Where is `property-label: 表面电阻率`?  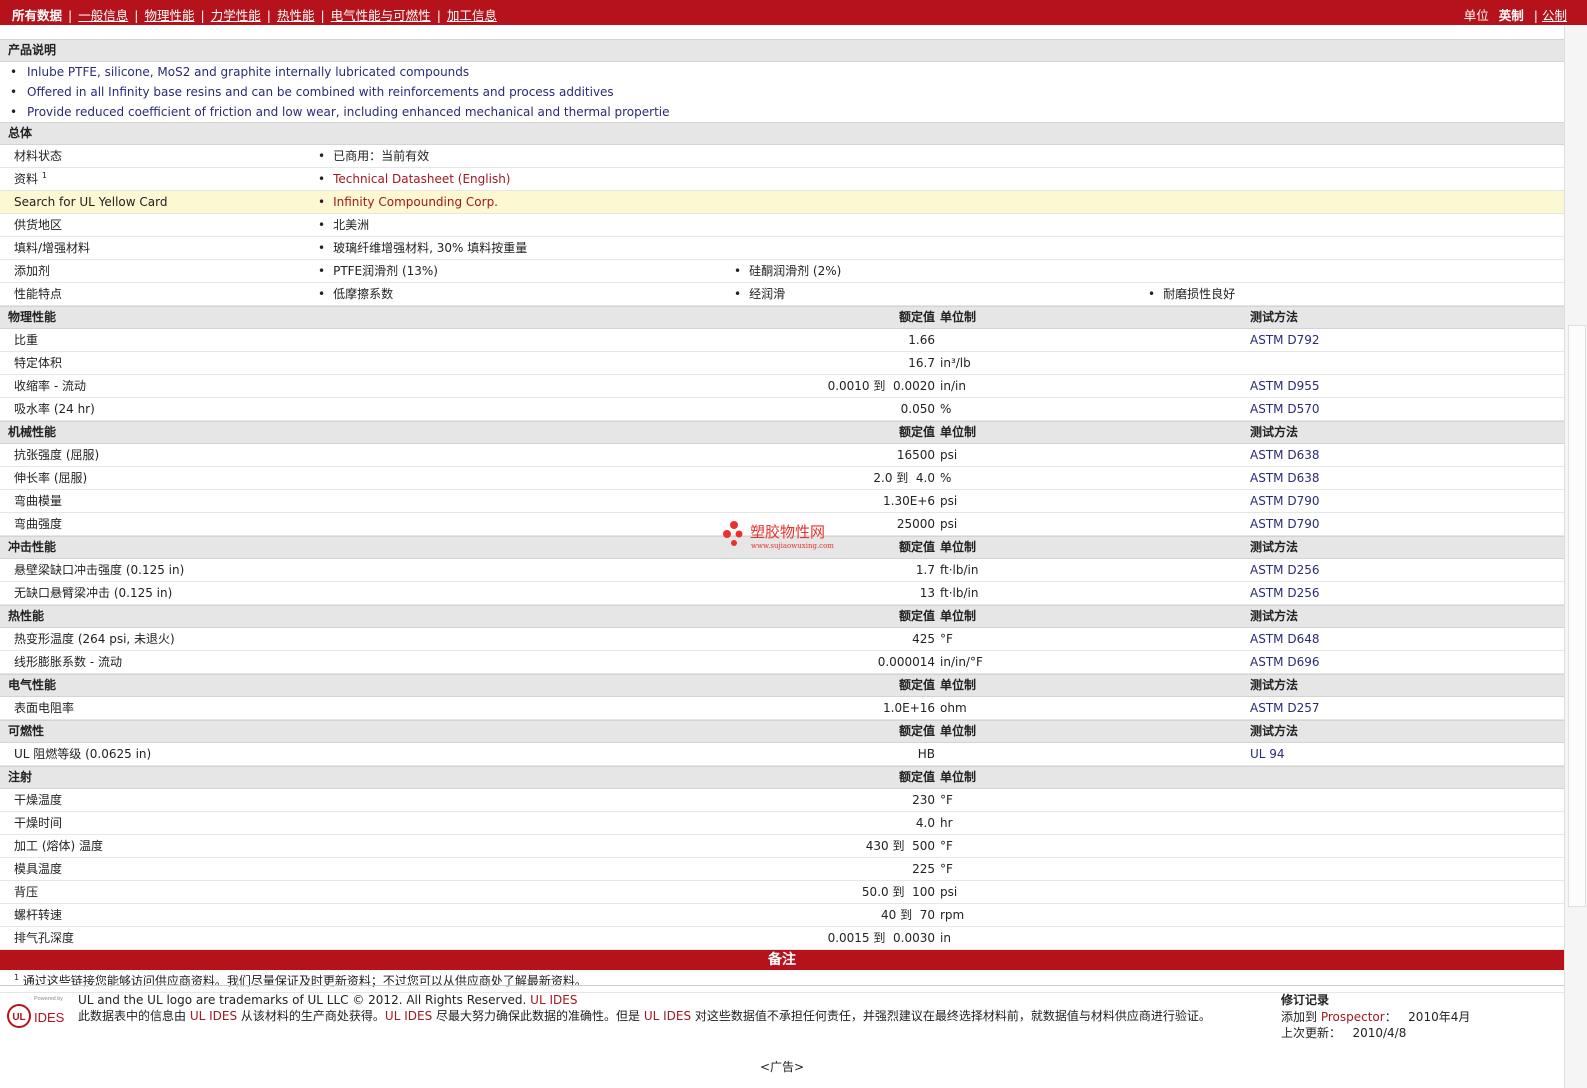
property-label: 表面电阻率 is located at coordinates (44, 708).